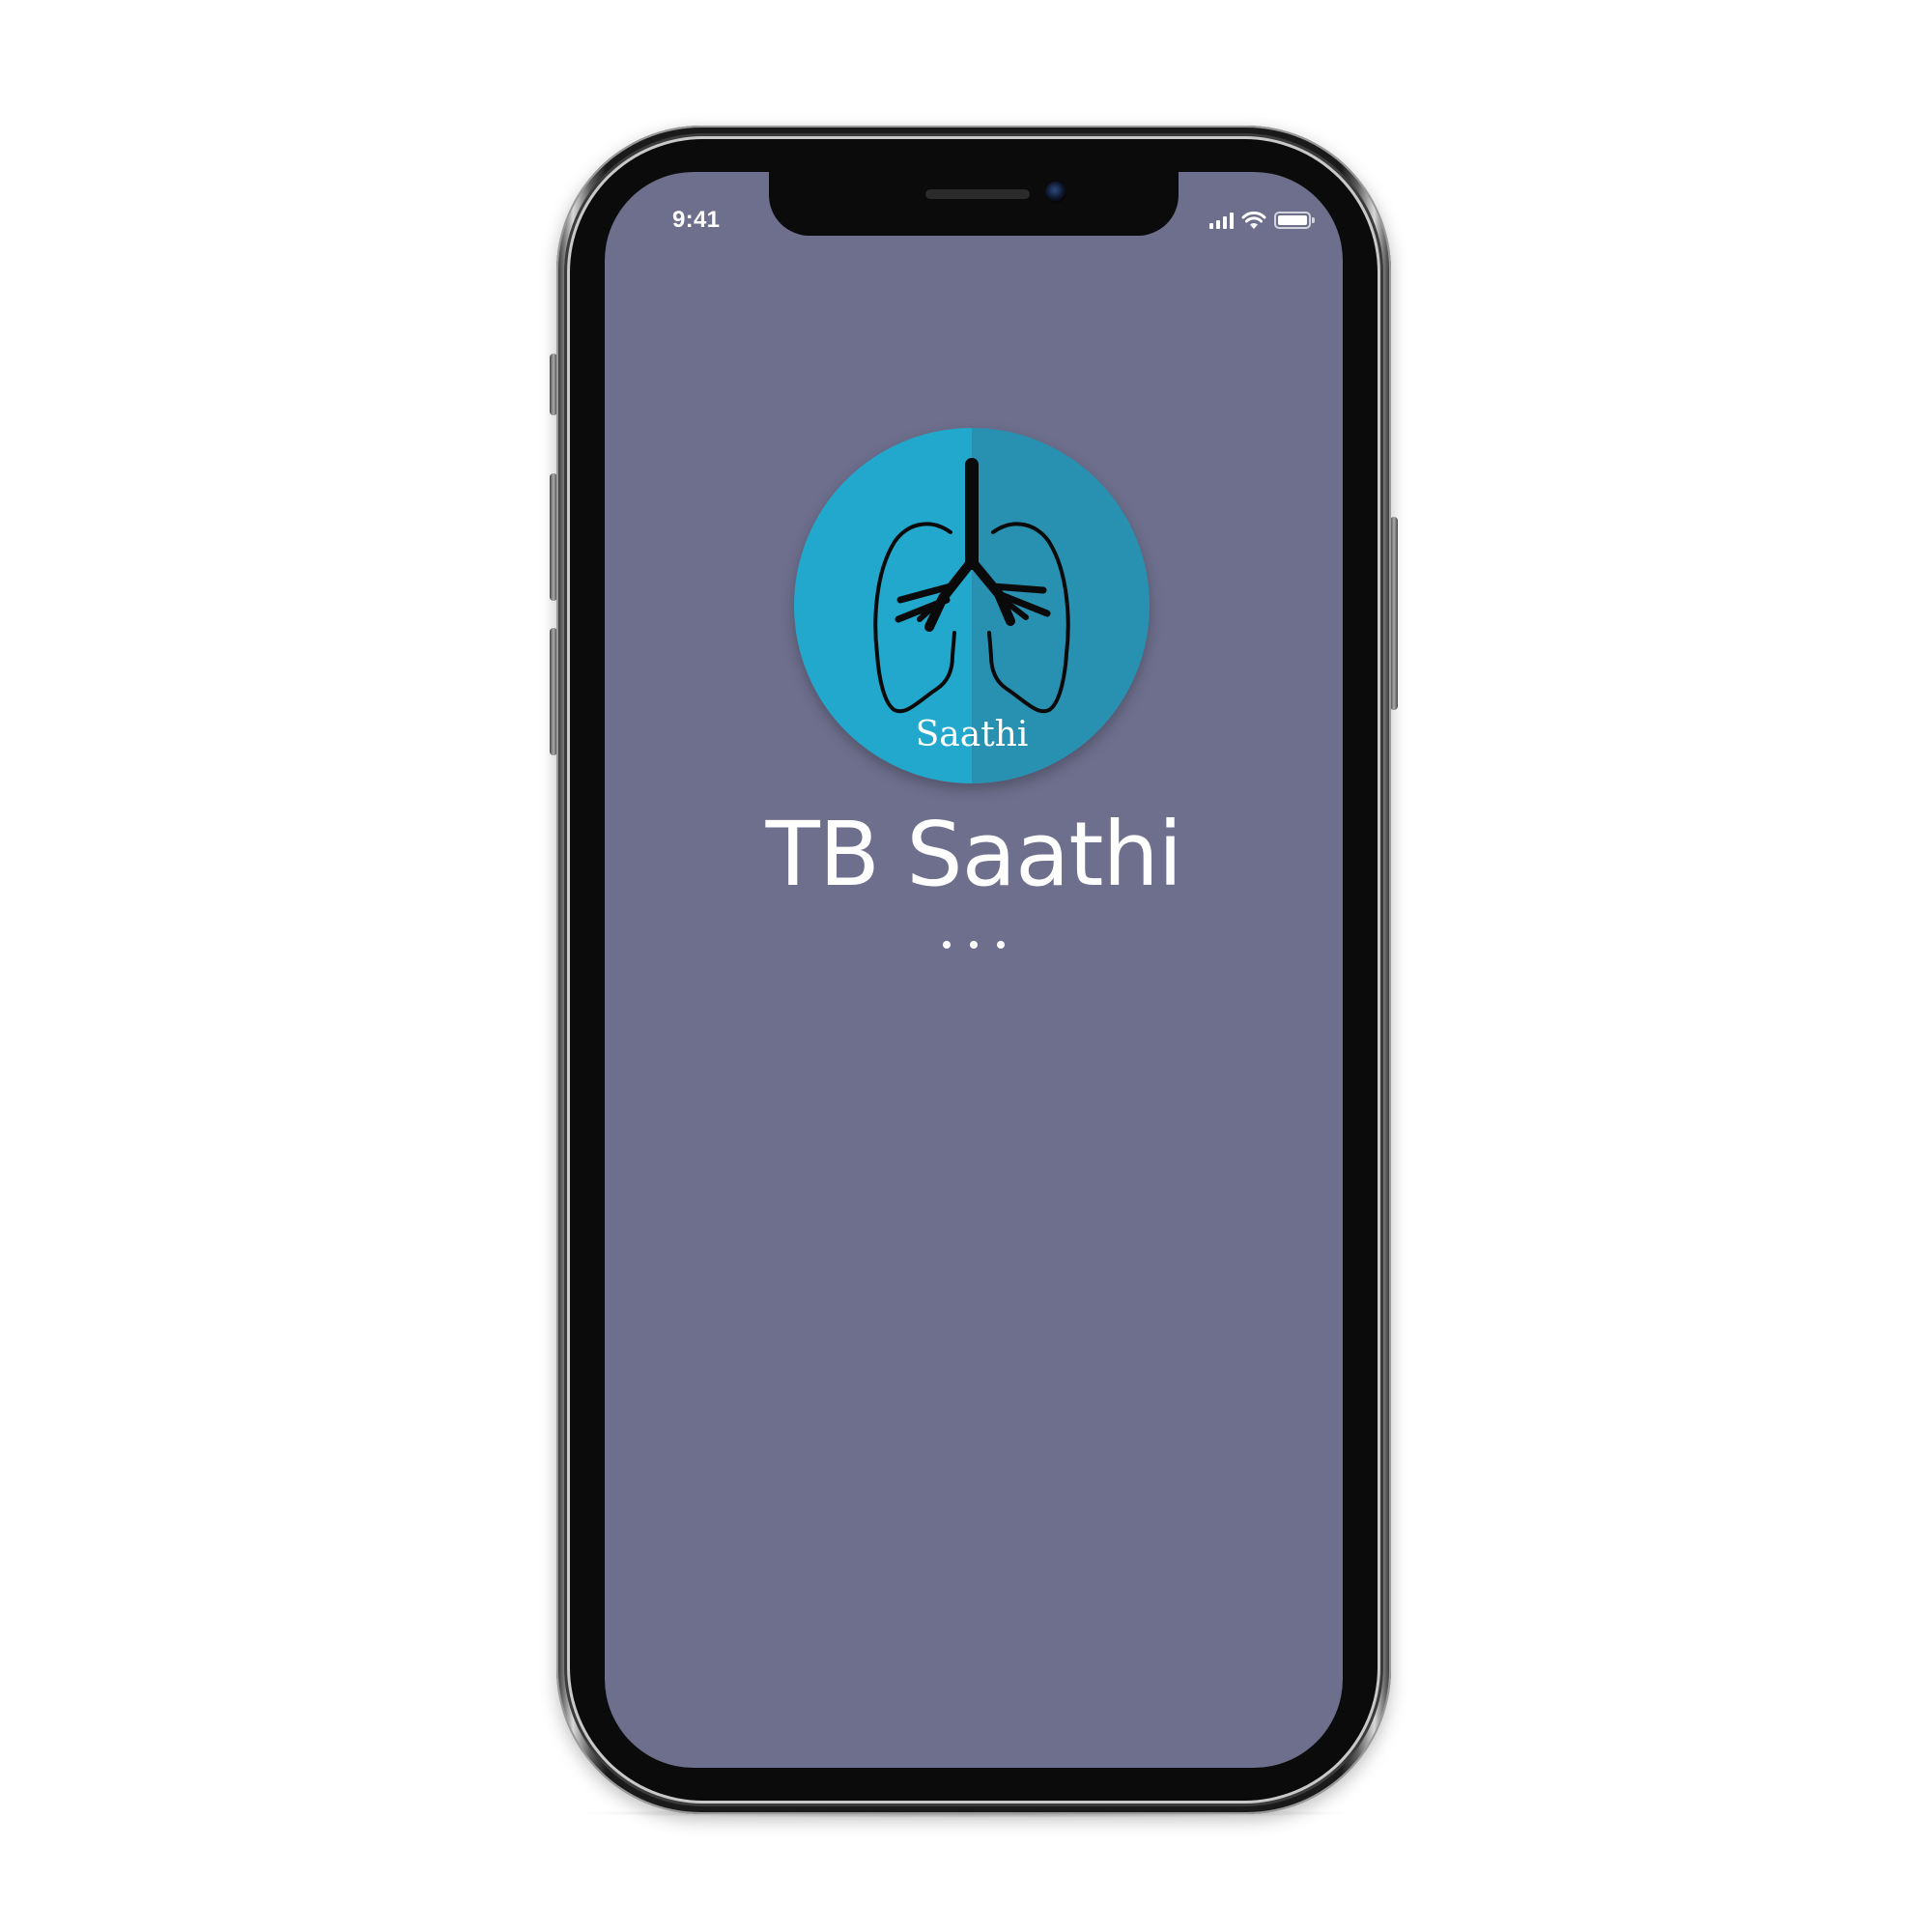  I want to click on loading-indicator, so click(974, 946).